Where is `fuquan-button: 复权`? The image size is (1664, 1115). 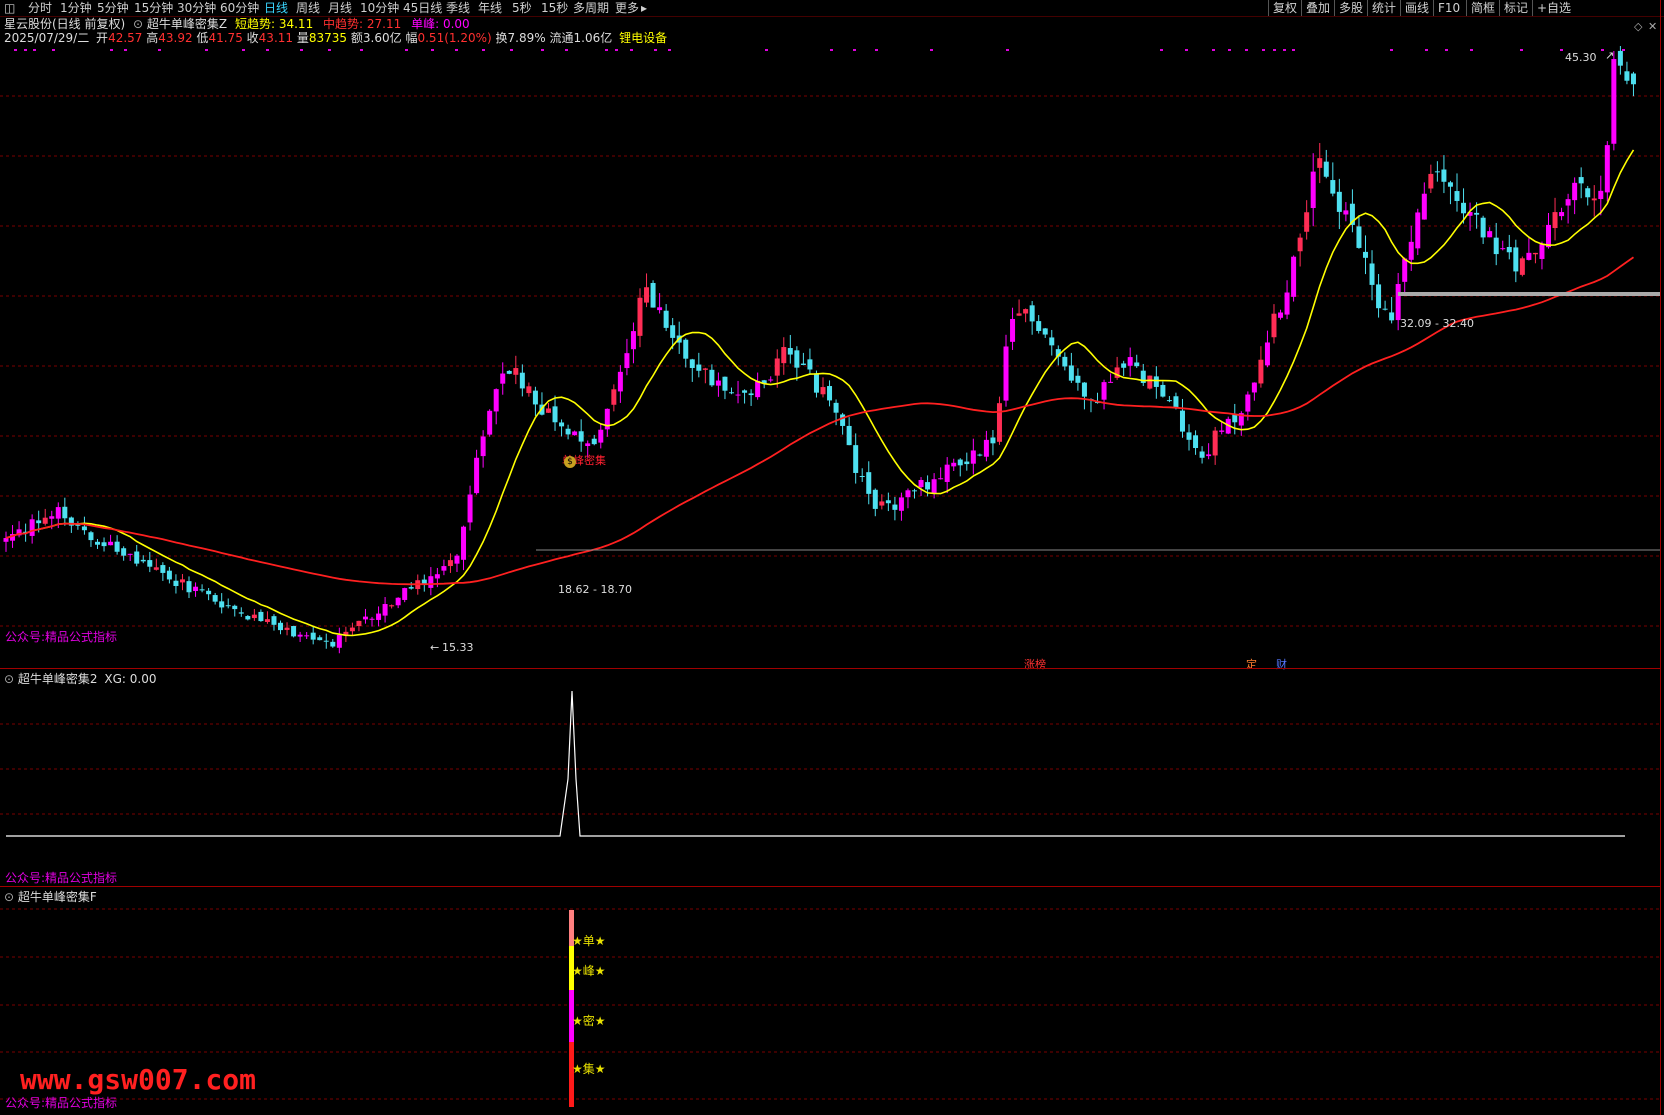 fuquan-button: 复权 is located at coordinates (1282, 8).